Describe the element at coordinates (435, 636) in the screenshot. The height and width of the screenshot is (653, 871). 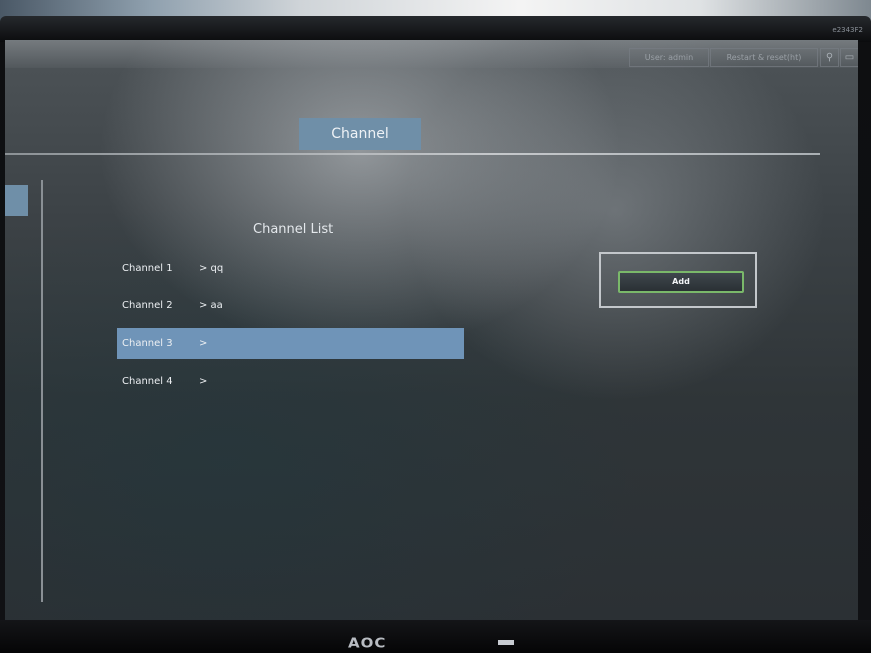
I see `monitor-bezel-bottom` at that location.